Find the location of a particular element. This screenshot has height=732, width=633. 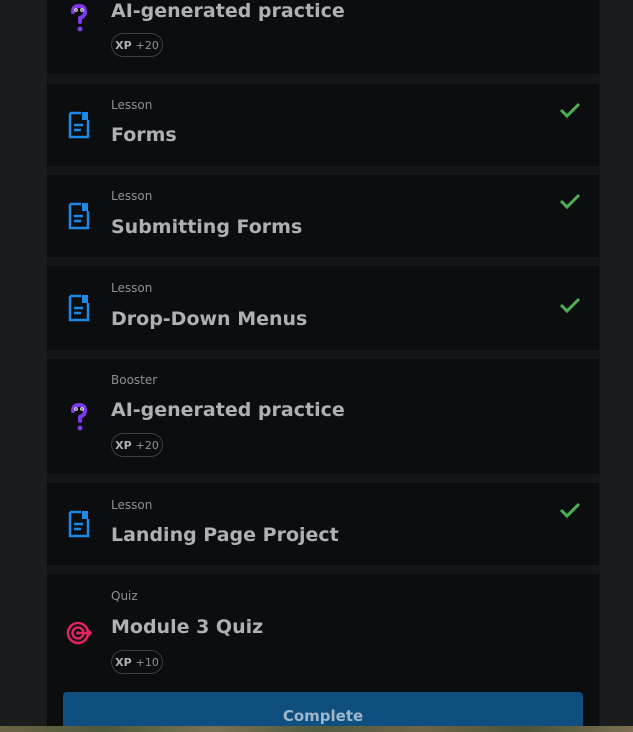

item-title: Submitting Forms is located at coordinates (207, 227).